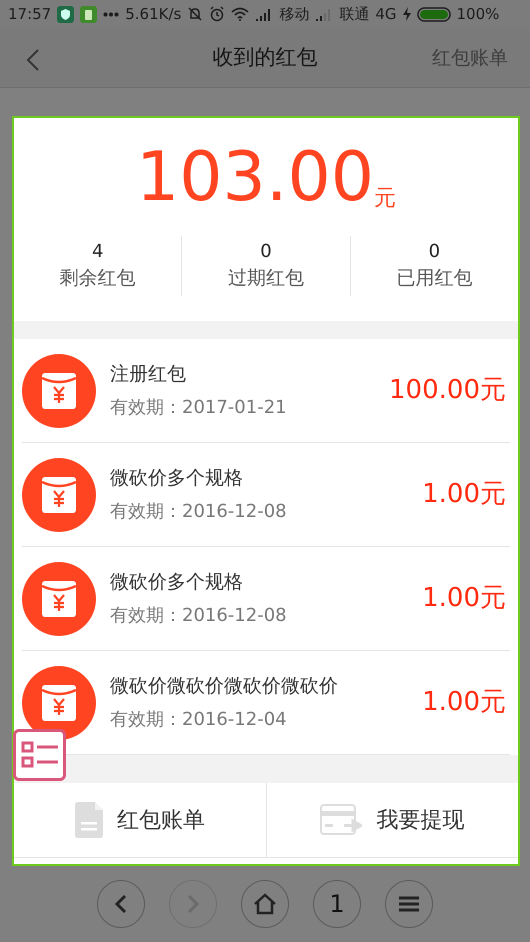  Describe the element at coordinates (195, 14) in the screenshot. I see `muted-bell-icon` at that location.